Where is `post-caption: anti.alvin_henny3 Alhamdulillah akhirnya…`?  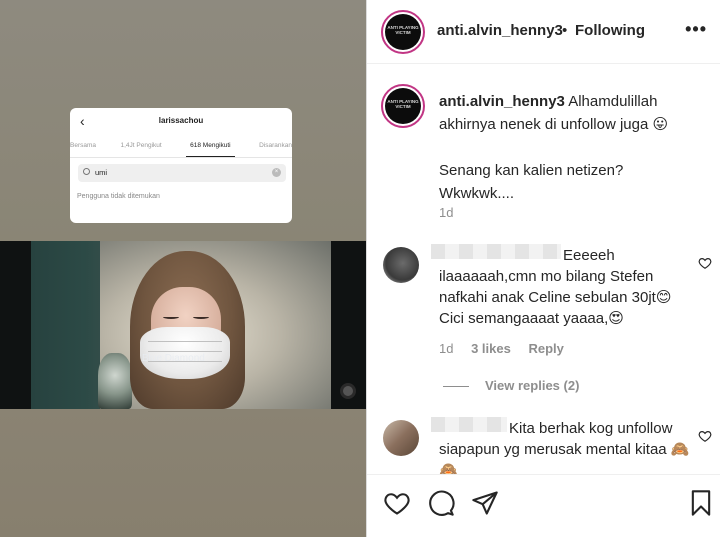
post-caption: anti.alvin_henny3 Alhamdulillah akhirnya… is located at coordinates (575, 147).